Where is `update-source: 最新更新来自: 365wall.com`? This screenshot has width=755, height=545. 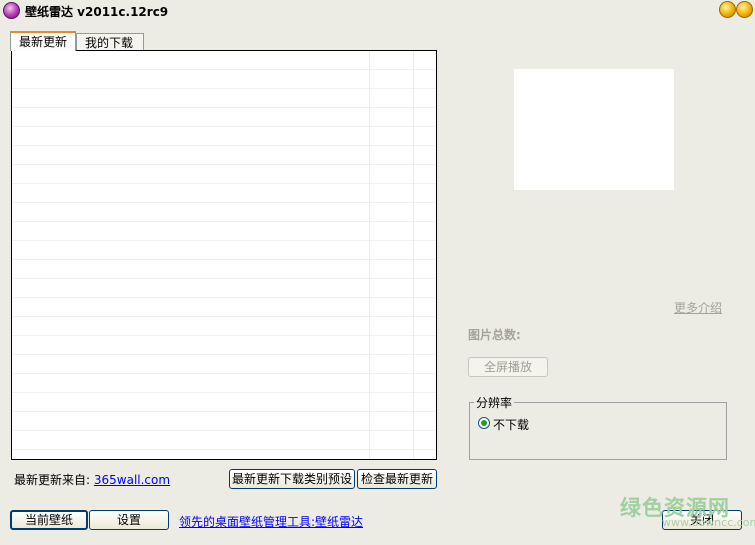
update-source: 最新更新来自: 365wall.com is located at coordinates (92, 479).